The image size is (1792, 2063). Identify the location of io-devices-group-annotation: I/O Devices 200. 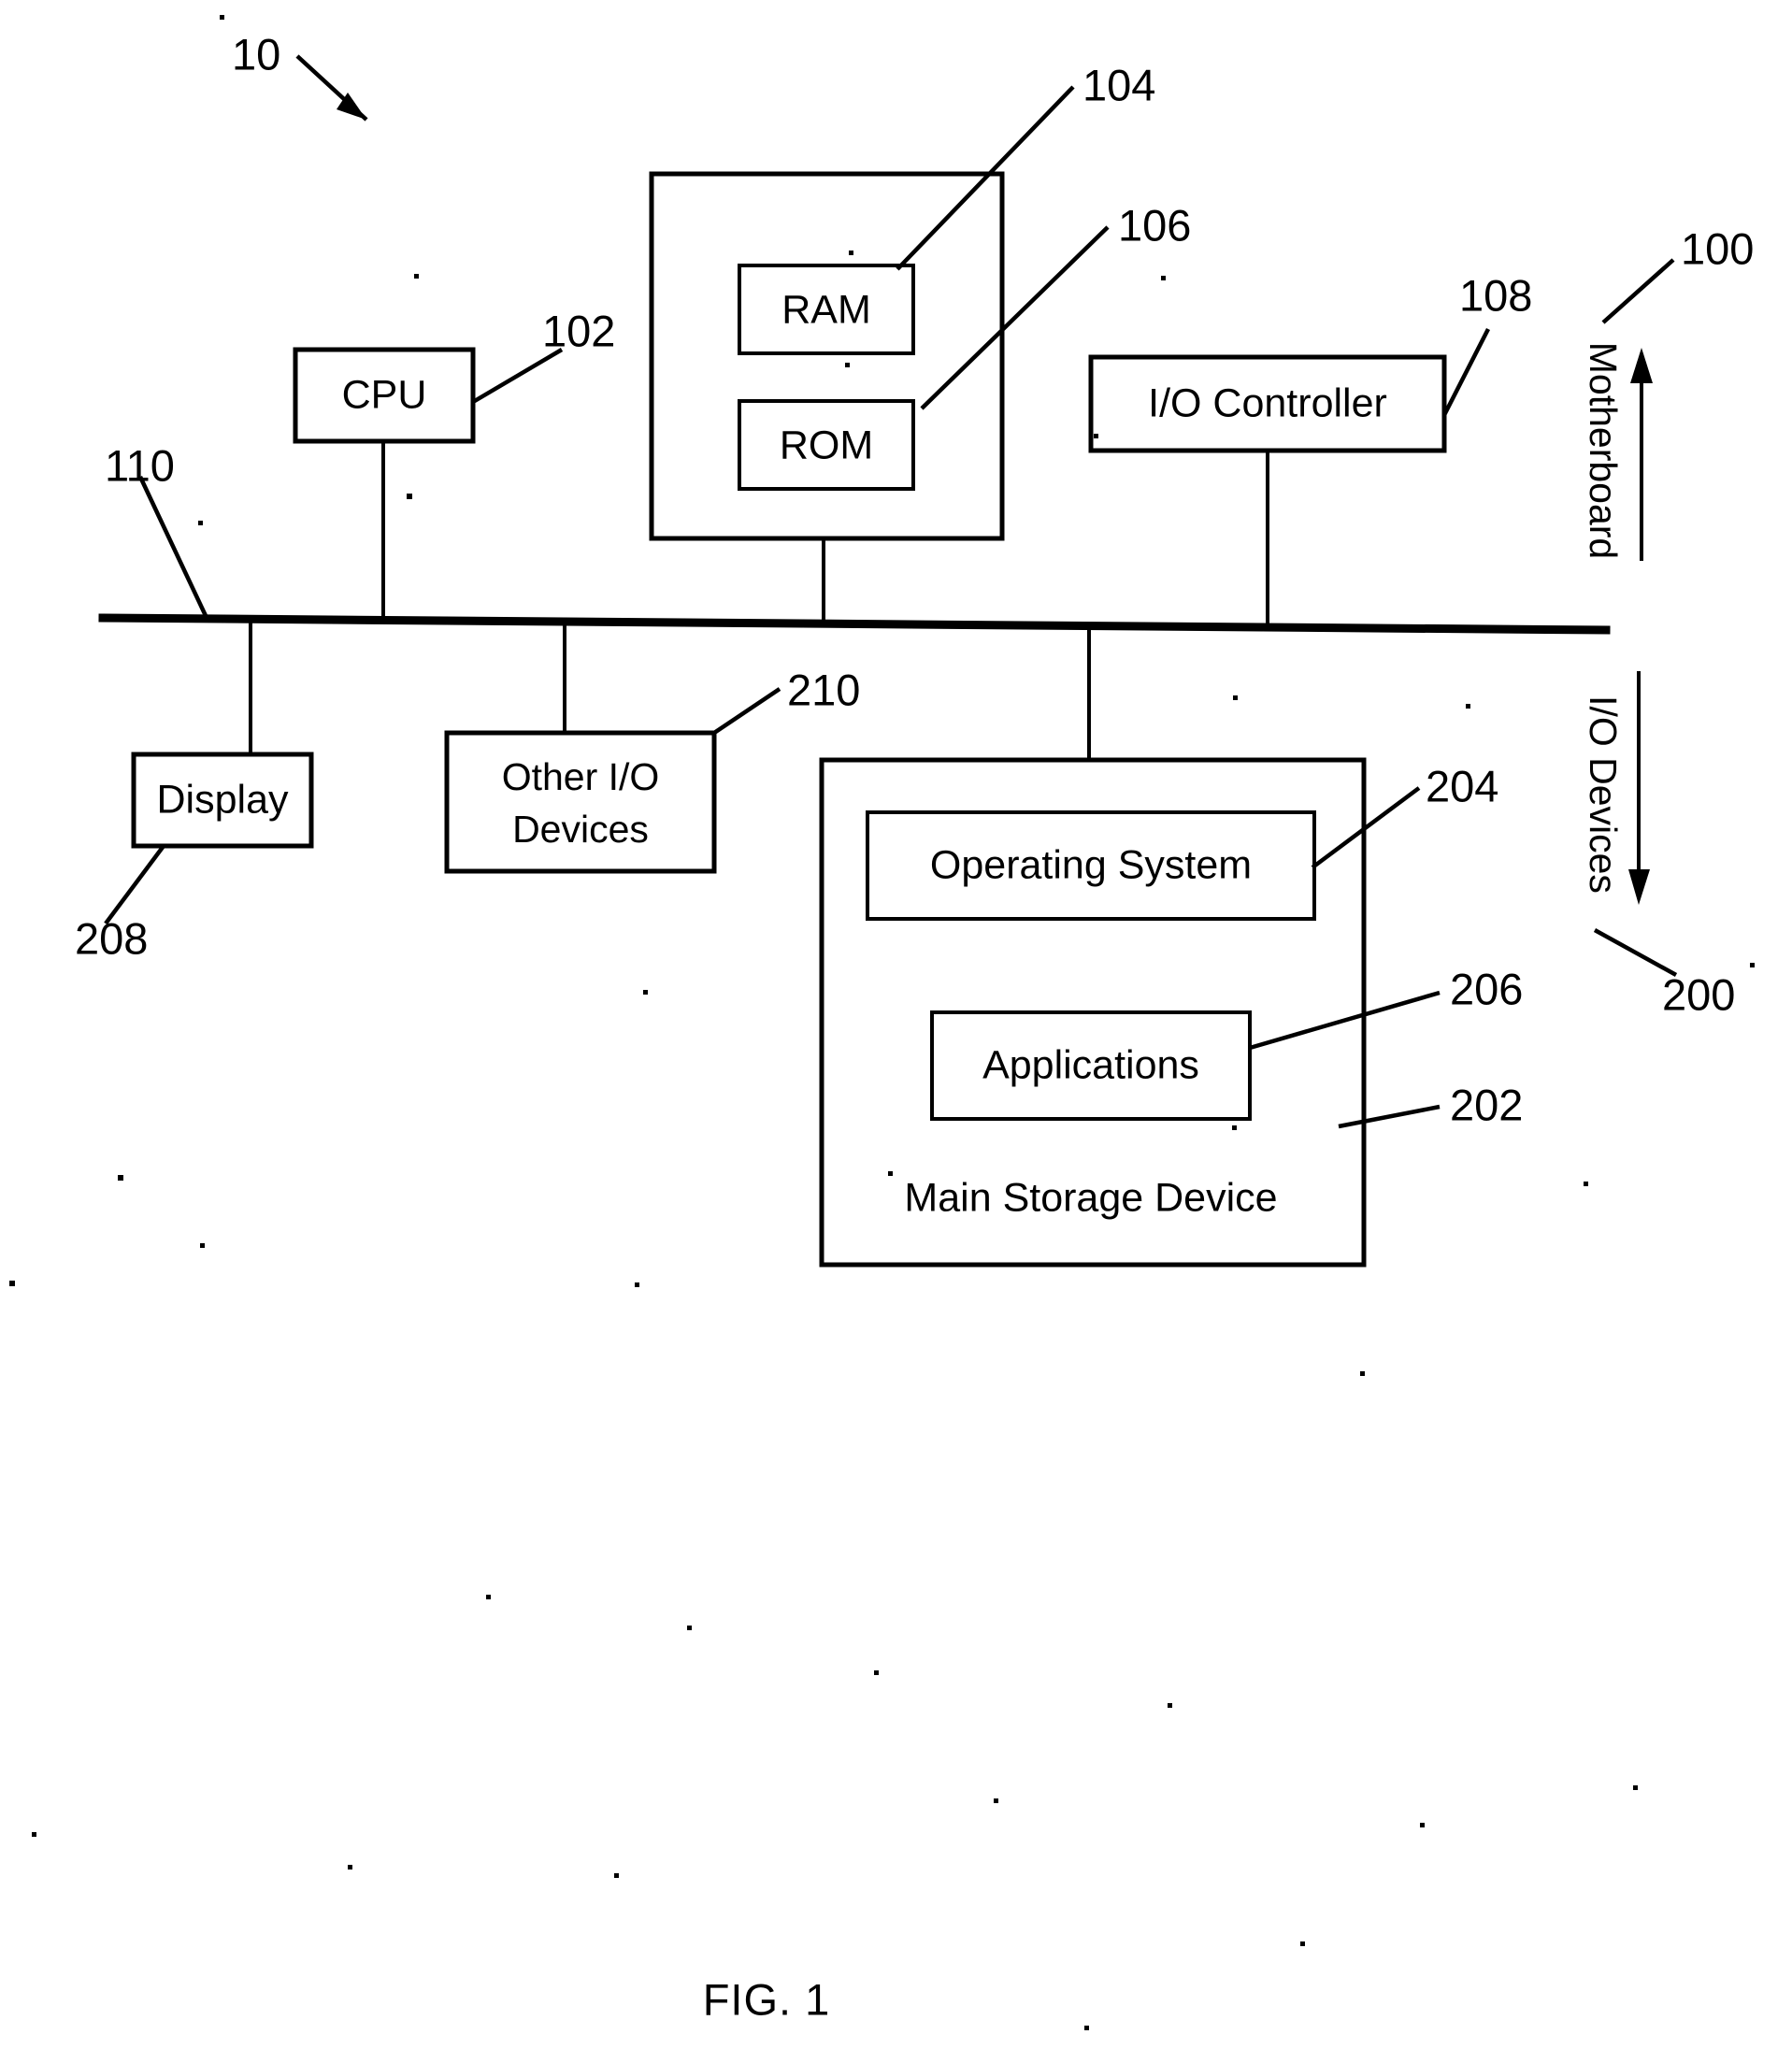
(1658, 845).